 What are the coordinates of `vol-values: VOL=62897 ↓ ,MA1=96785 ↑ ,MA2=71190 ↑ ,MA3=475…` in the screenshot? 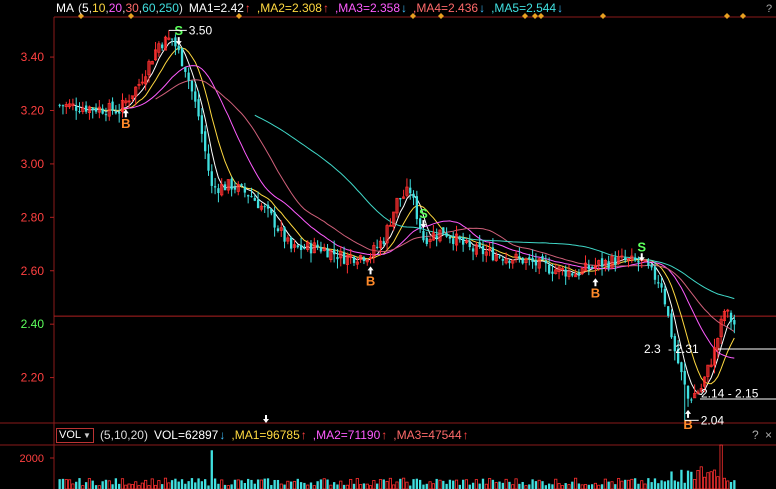 It's located at (314, 435).